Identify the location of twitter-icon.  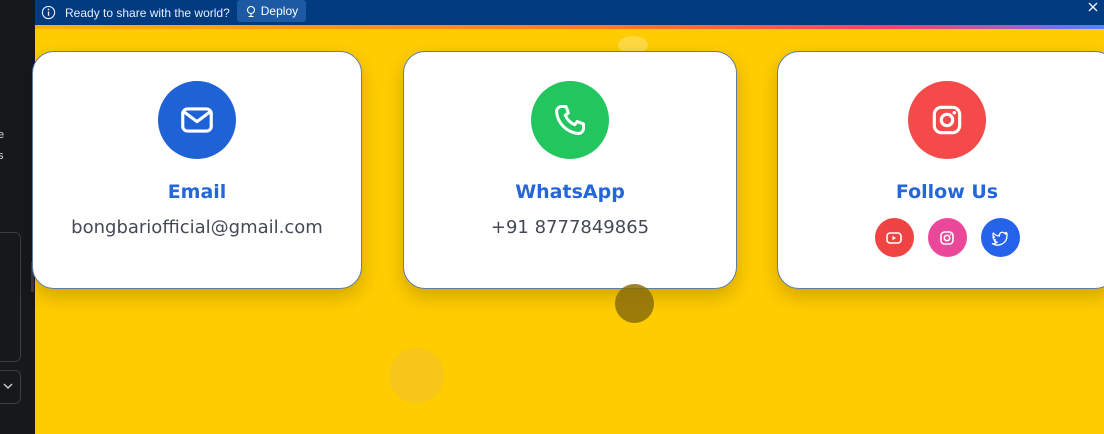
(999, 238).